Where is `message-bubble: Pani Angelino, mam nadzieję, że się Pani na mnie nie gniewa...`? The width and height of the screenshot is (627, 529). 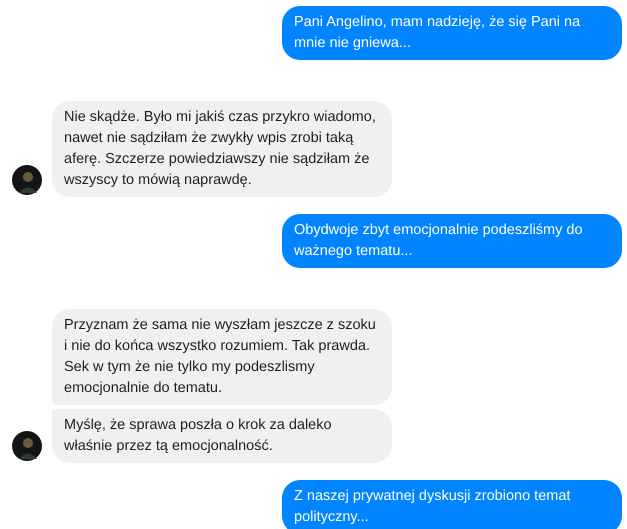 message-bubble: Pani Angelino, mam nadzieję, że się Pani na mnie nie gniewa... is located at coordinates (452, 33).